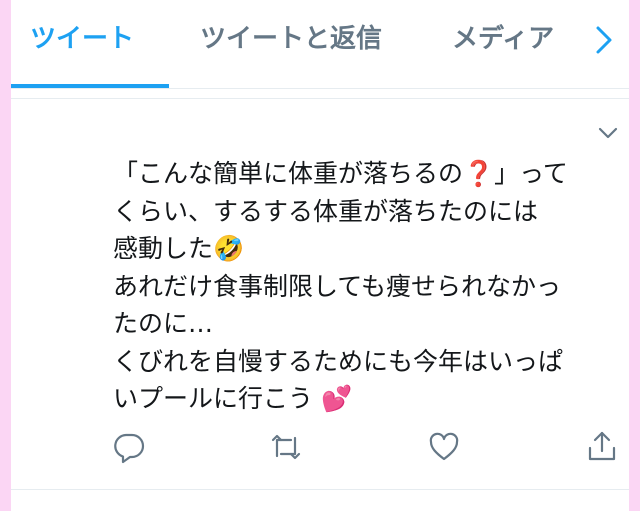 The width and height of the screenshot is (640, 511). What do you see at coordinates (444, 447) in the screenshot?
I see `like-icon` at bounding box center [444, 447].